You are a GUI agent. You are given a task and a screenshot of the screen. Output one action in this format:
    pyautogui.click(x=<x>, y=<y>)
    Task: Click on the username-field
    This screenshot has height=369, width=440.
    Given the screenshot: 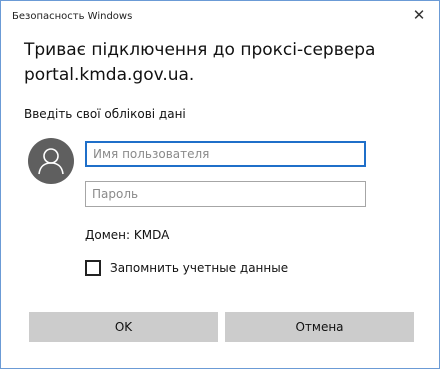 What is the action you would take?
    pyautogui.click(x=225, y=154)
    